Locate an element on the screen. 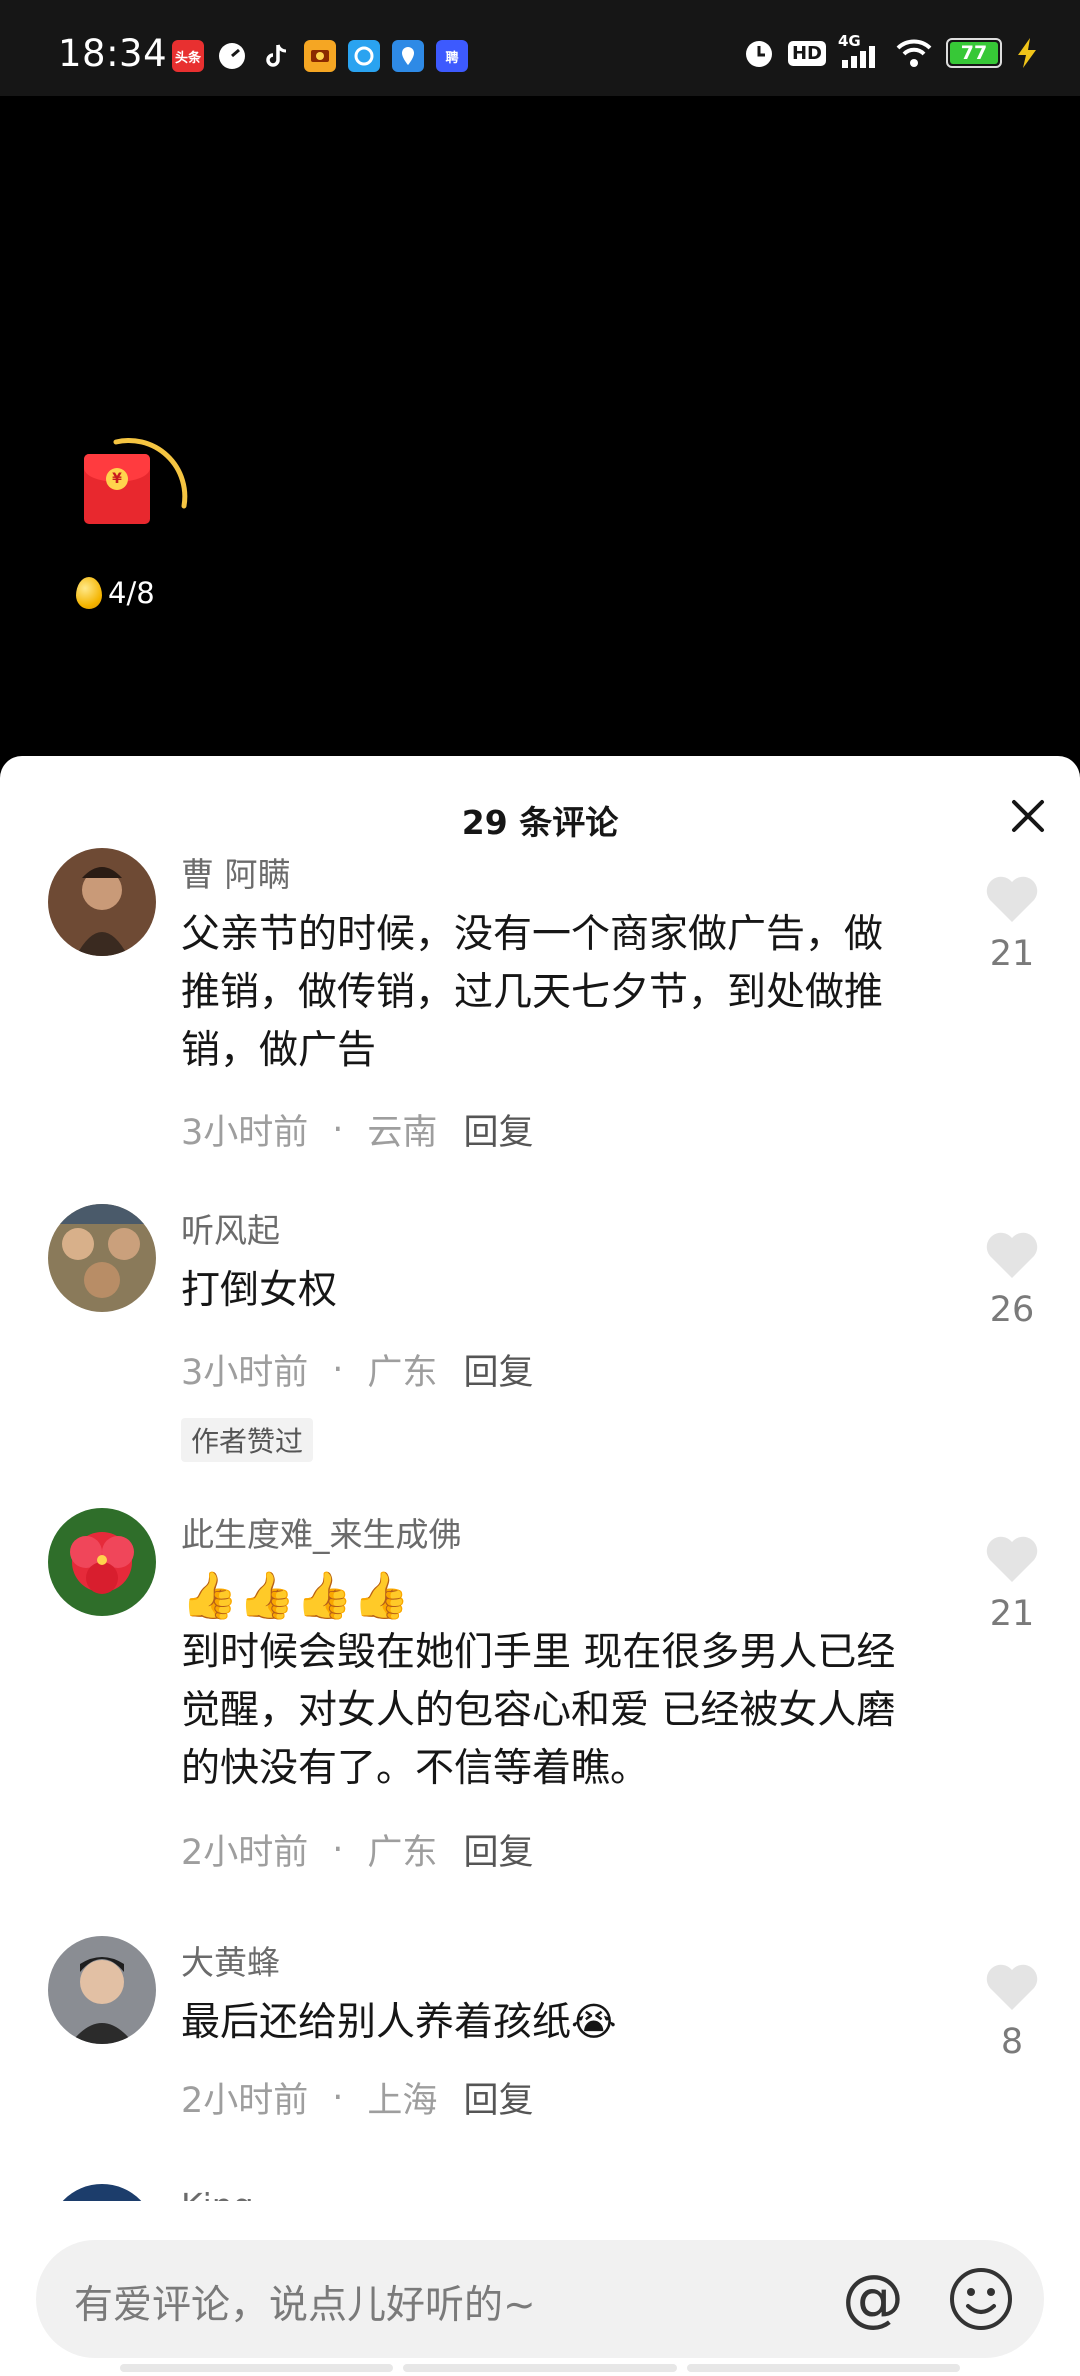 This screenshot has height=2376, width=1080. recruit-app-icon: 聘 is located at coordinates (452, 56).